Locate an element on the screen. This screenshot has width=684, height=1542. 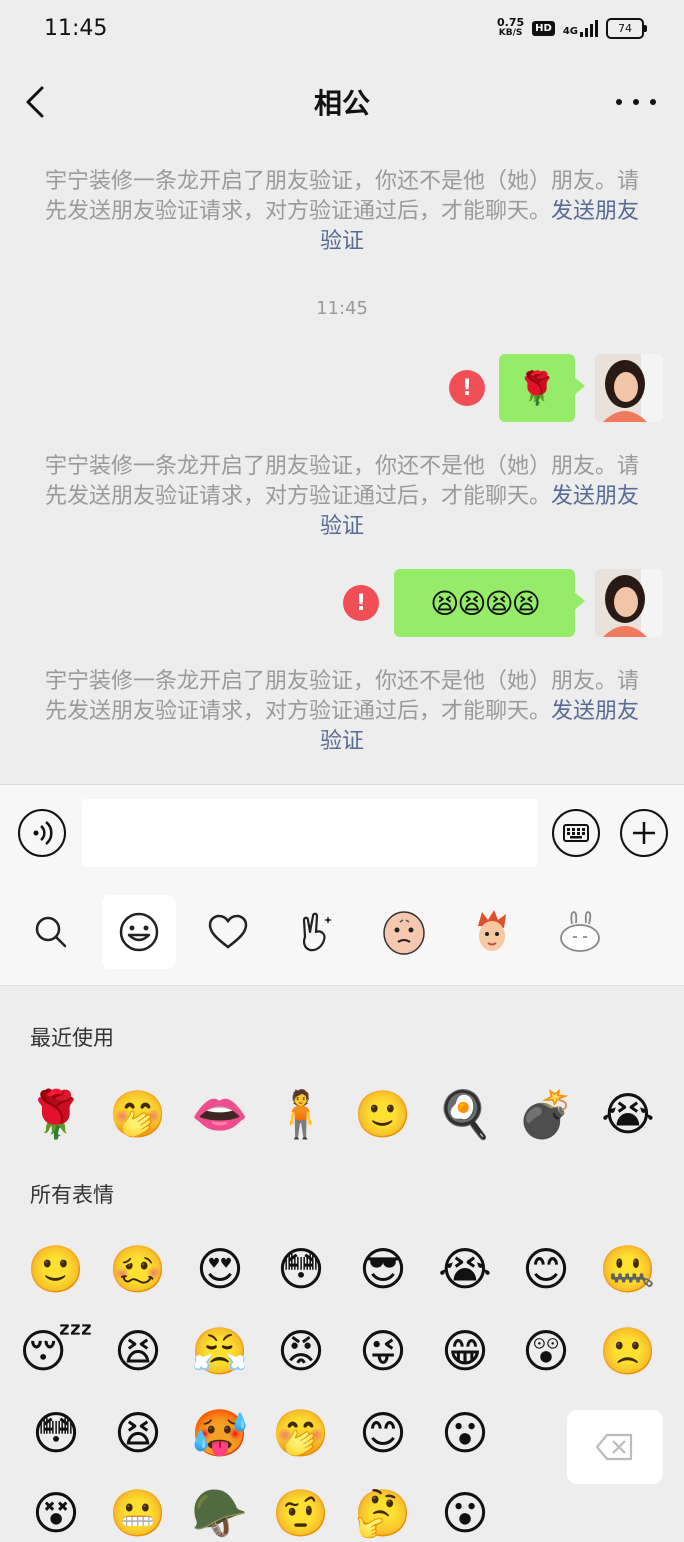
emoji-item: 😁 is located at coordinates (465, 1351).